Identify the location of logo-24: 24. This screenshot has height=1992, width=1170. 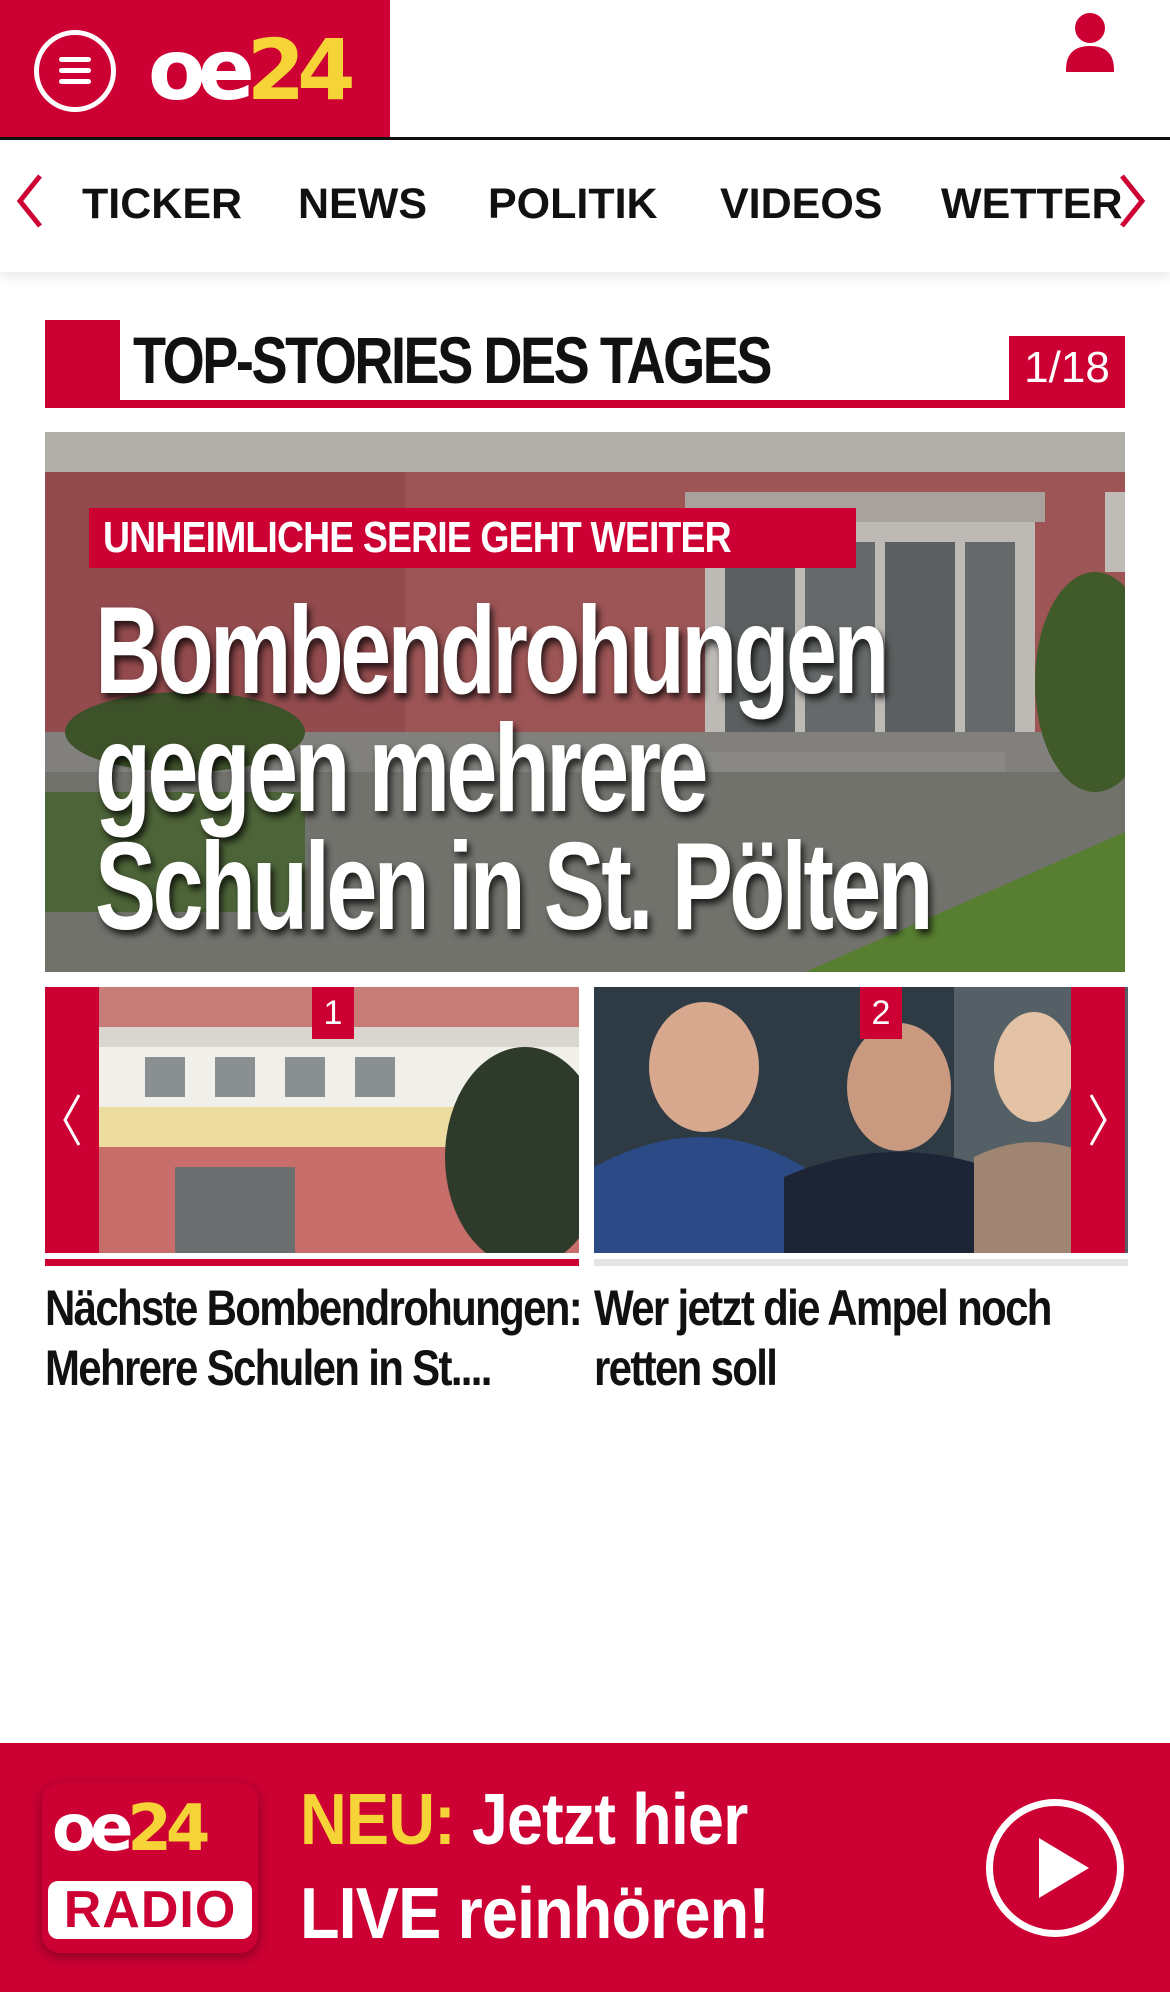
(301, 70).